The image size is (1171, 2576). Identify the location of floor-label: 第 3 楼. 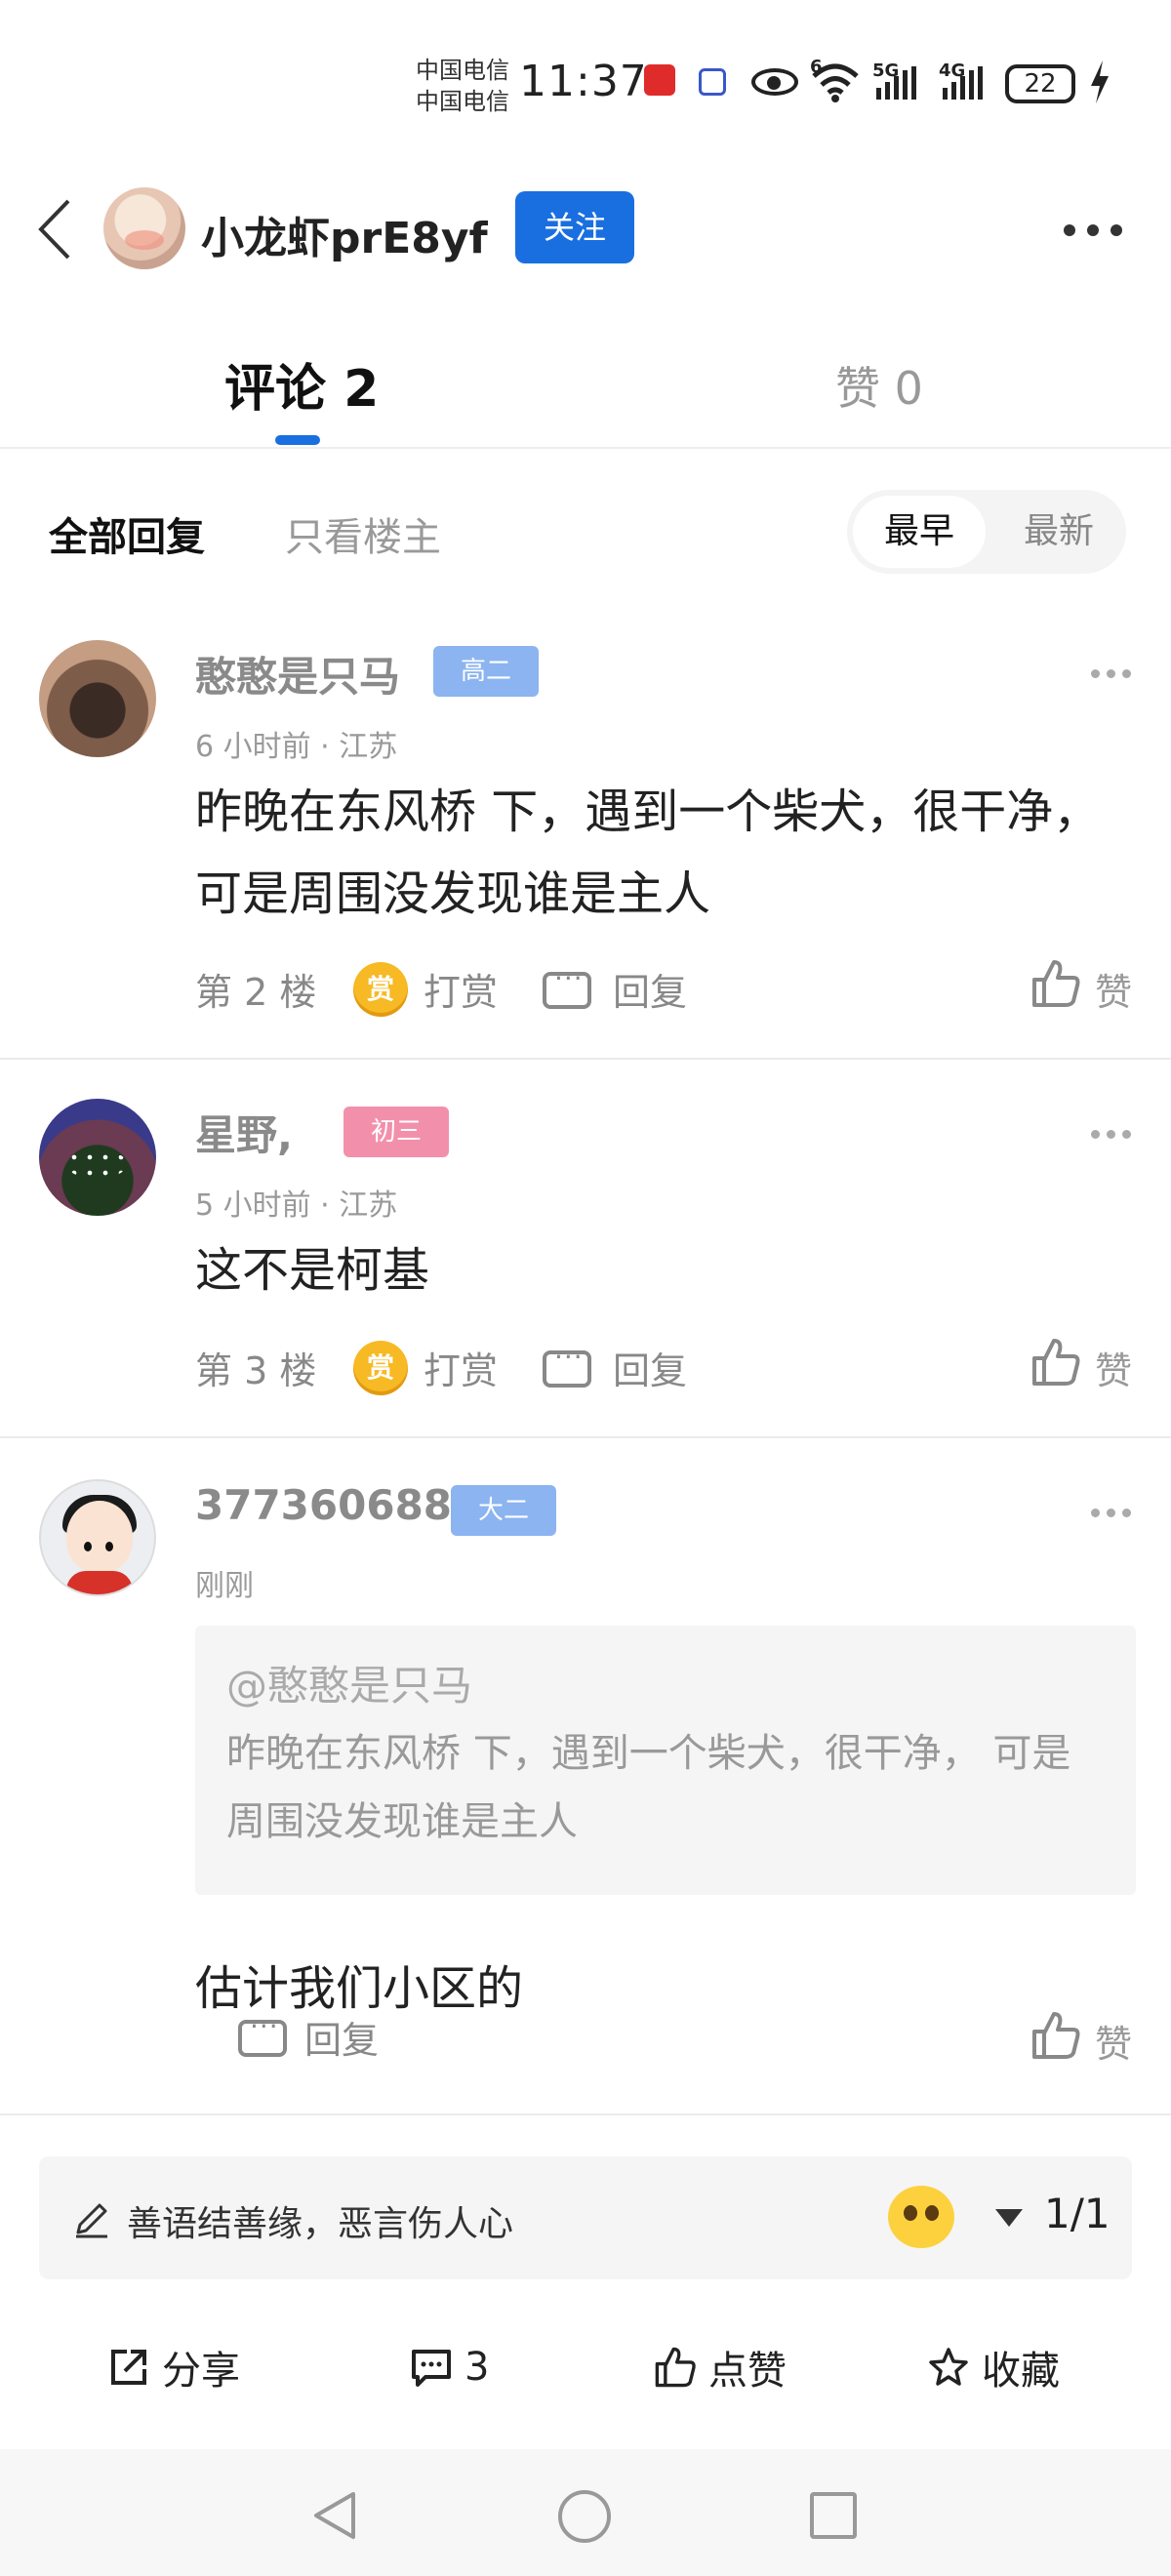
(256, 1370).